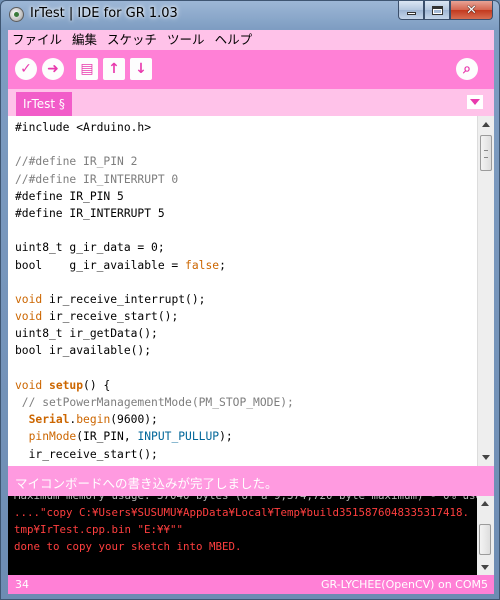  I want to click on code-token: begin, so click(93, 420).